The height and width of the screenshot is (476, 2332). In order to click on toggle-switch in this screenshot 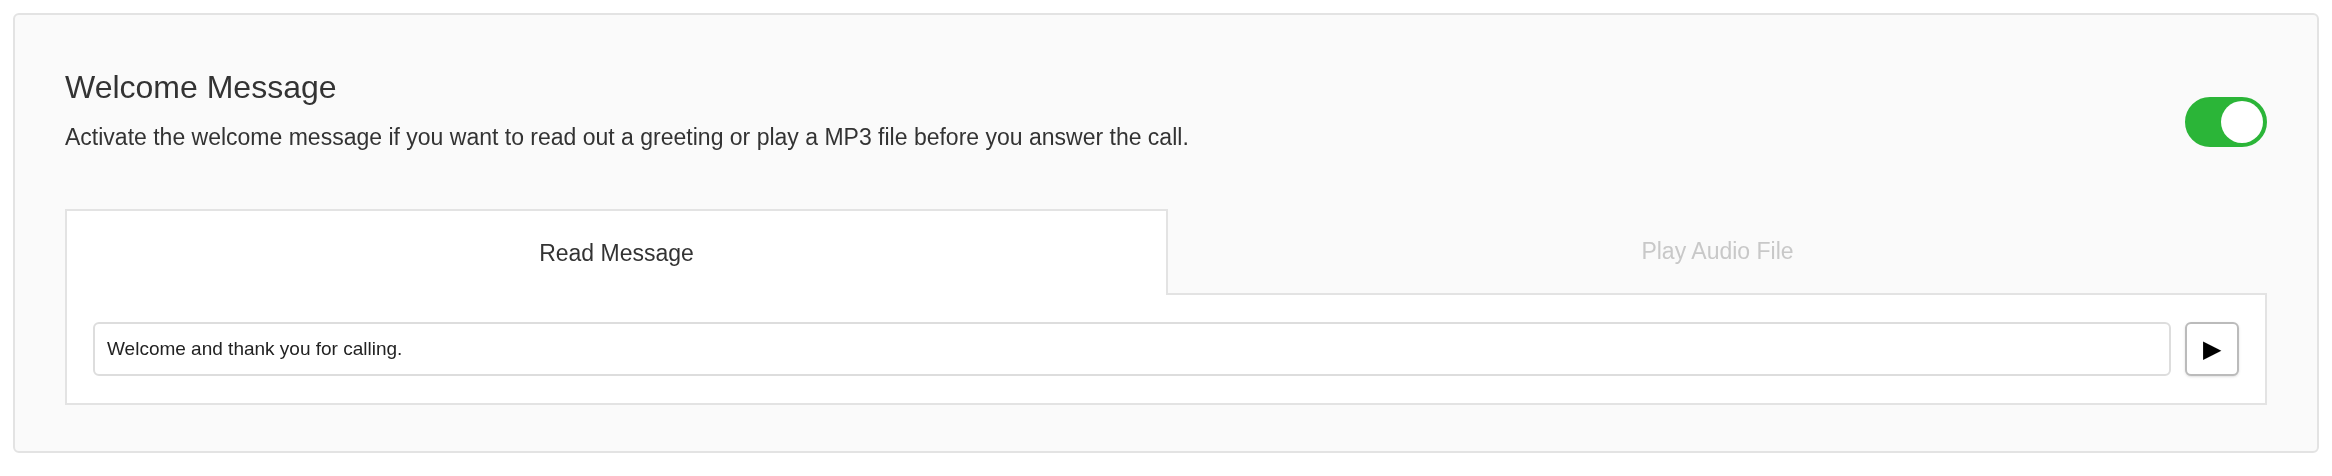, I will do `click(2226, 122)`.